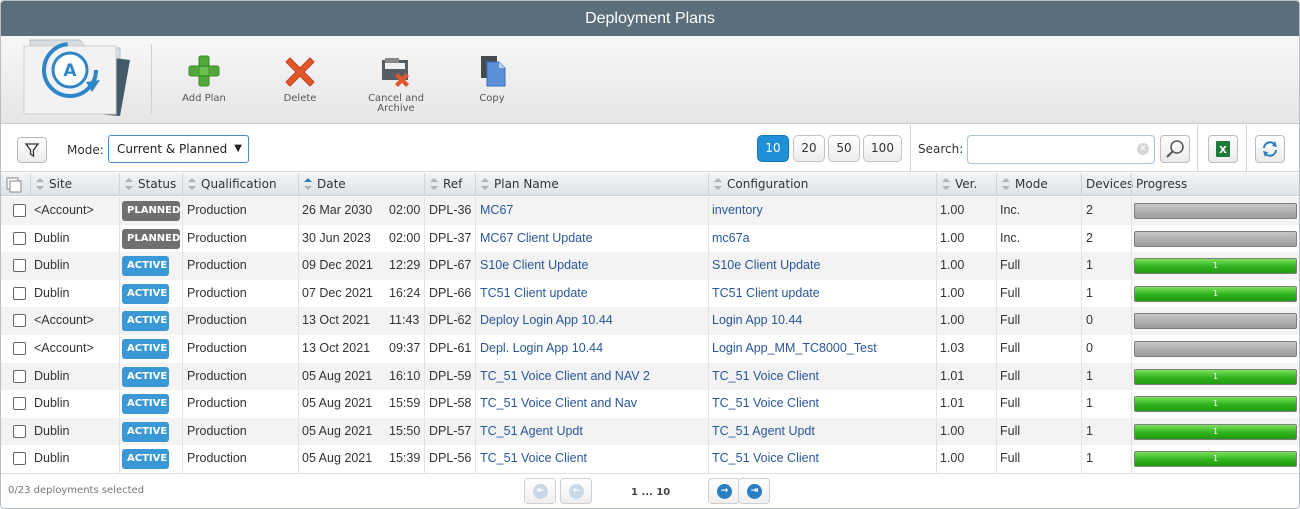  I want to click on configuration-link: TC_51 Agent Updt, so click(763, 431).